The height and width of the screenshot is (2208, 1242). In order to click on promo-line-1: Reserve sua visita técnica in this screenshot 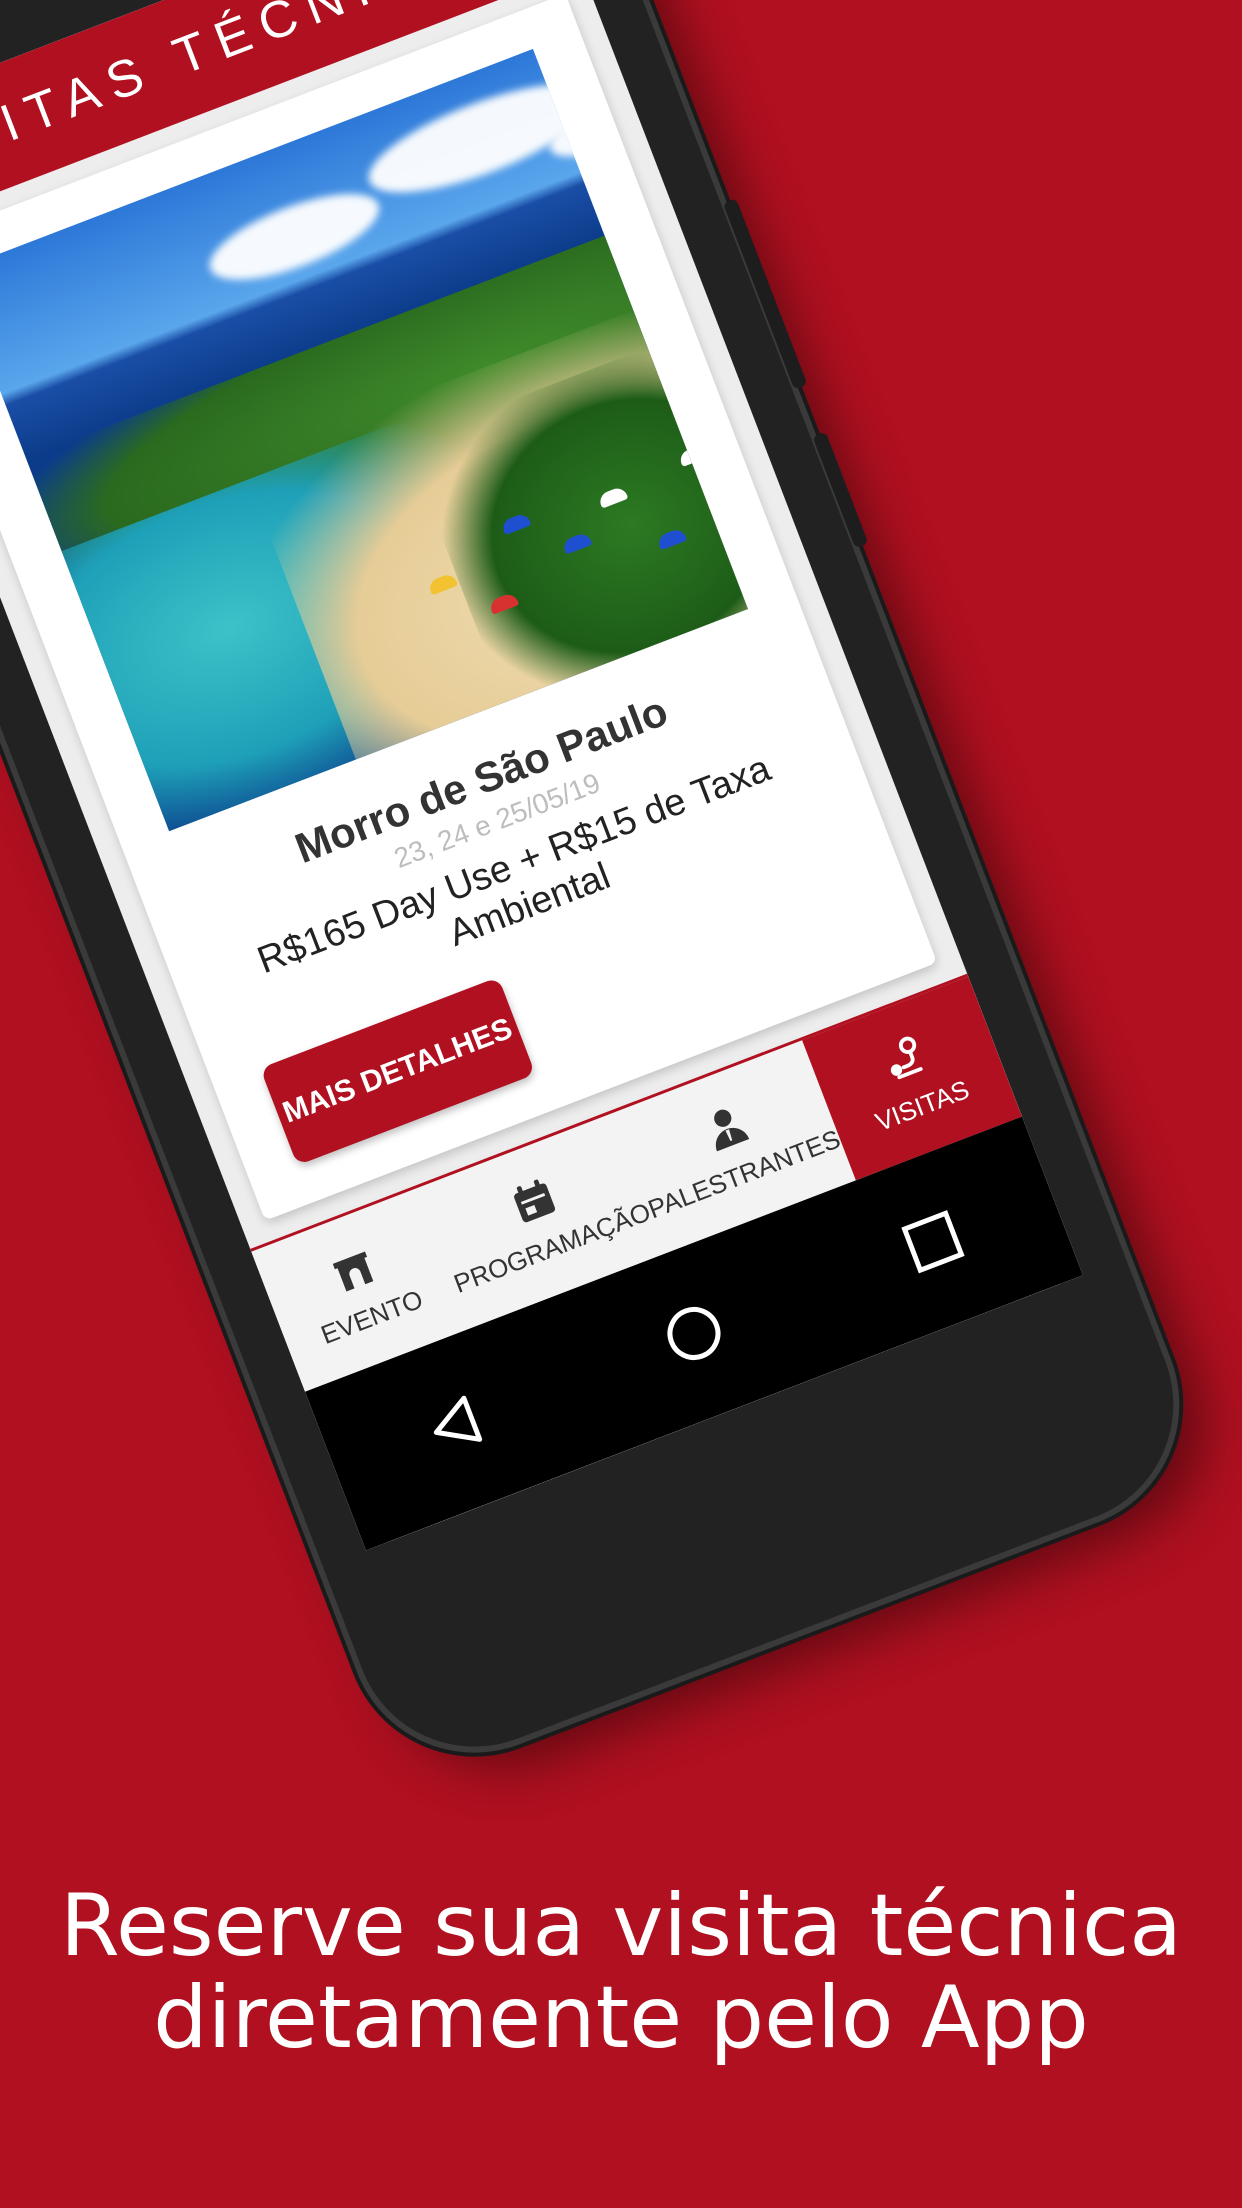, I will do `click(621, 1926)`.